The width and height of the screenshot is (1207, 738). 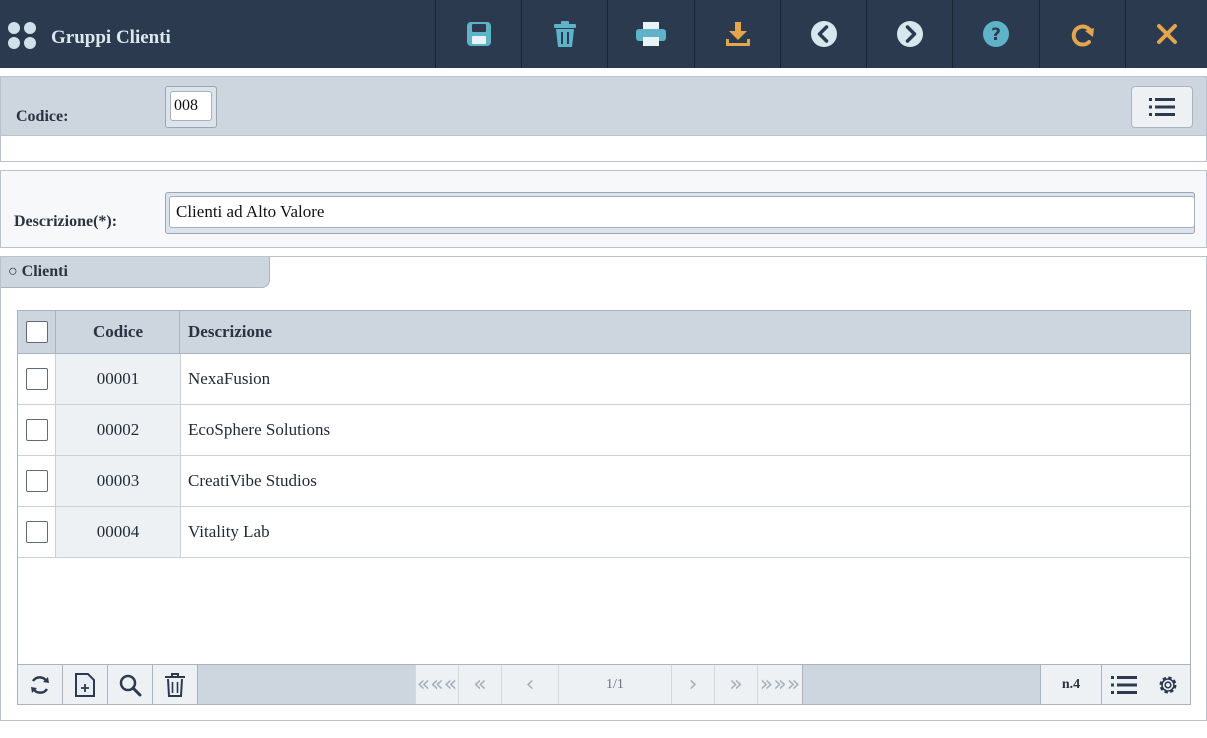 I want to click on list-view-button, so click(x=1162, y=107).